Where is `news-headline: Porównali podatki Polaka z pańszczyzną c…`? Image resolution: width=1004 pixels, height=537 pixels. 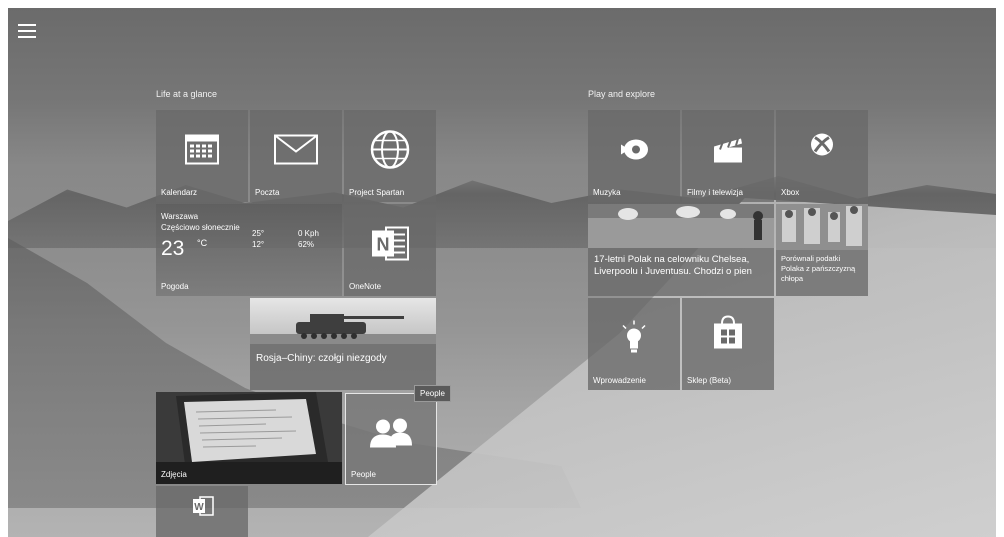 news-headline: Porównali podatki Polaka z pańszczyzną c… is located at coordinates (818, 268).